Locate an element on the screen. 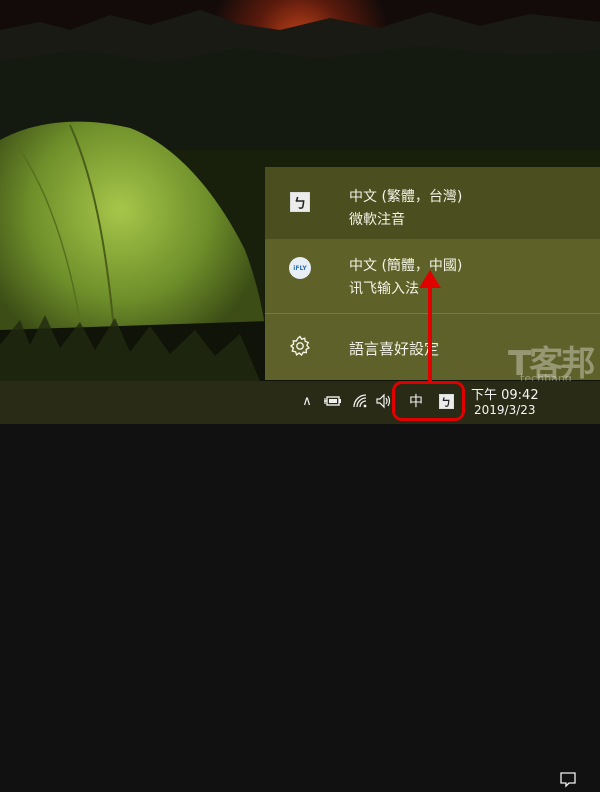 The image size is (600, 792). wifi-icon is located at coordinates (360, 401).